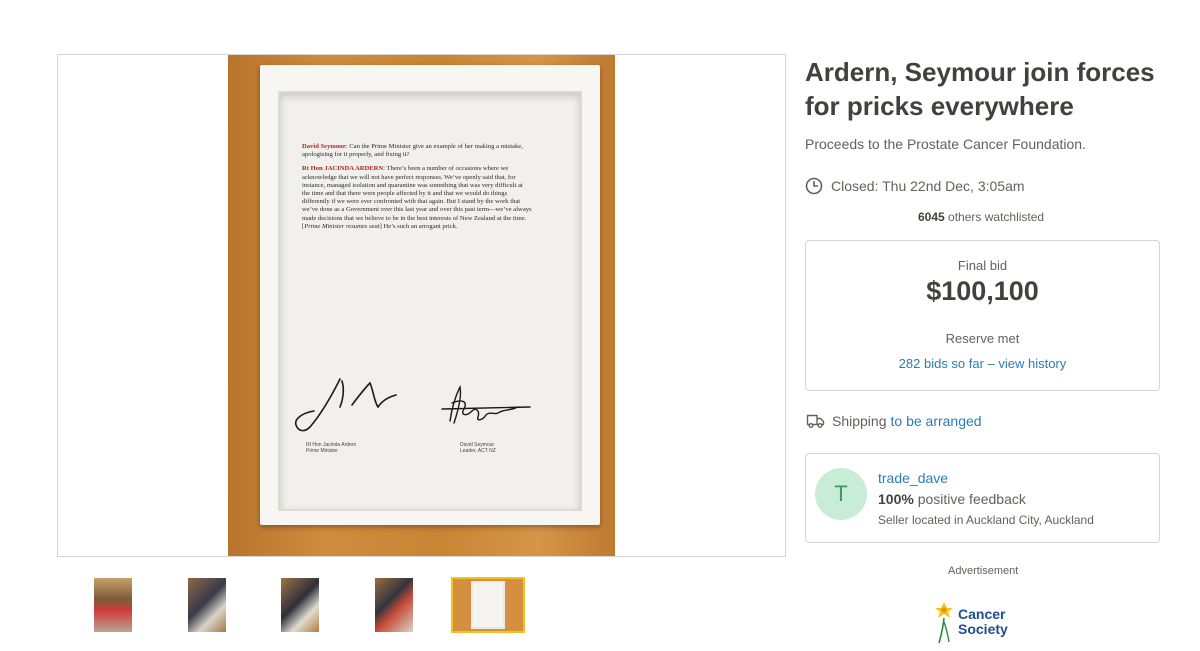  Describe the element at coordinates (345, 405) in the screenshot. I see `ardern-signature` at that location.